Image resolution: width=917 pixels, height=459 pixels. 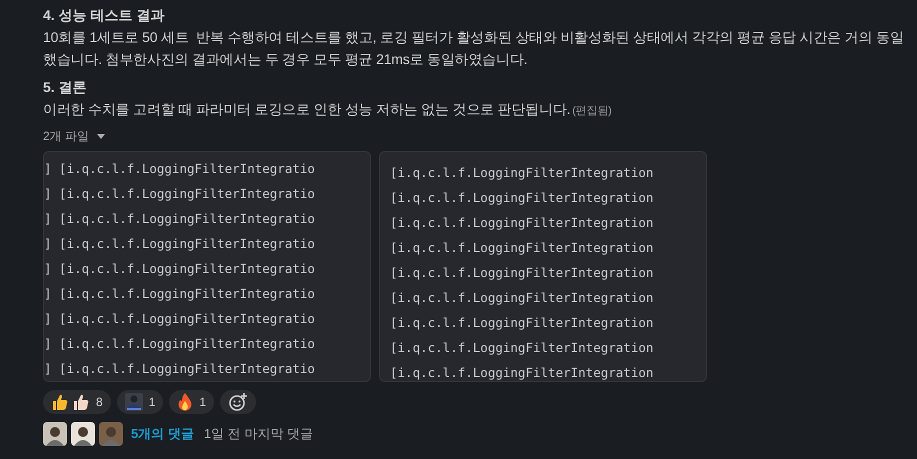 I want to click on person-icon, so click(x=133, y=402).